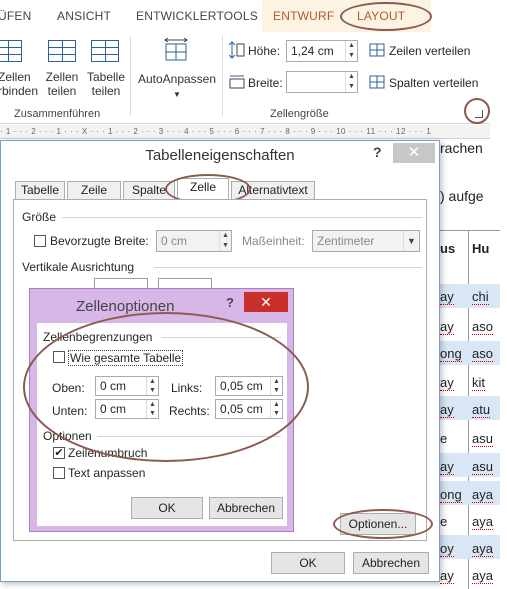 The width and height of the screenshot is (507, 589). Describe the element at coordinates (57, 114) in the screenshot. I see `zusammenfuehren-group-label: Zusammenführen` at that location.